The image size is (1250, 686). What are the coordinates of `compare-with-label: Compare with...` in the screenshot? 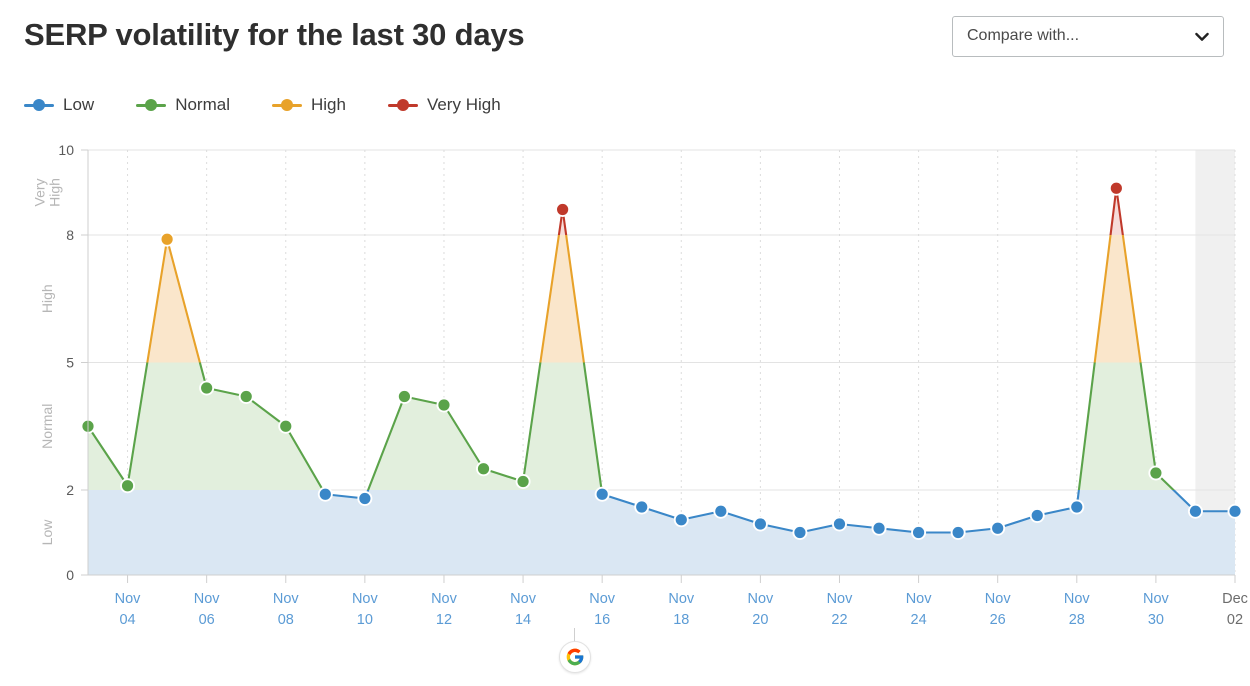 It's located at (1023, 35).